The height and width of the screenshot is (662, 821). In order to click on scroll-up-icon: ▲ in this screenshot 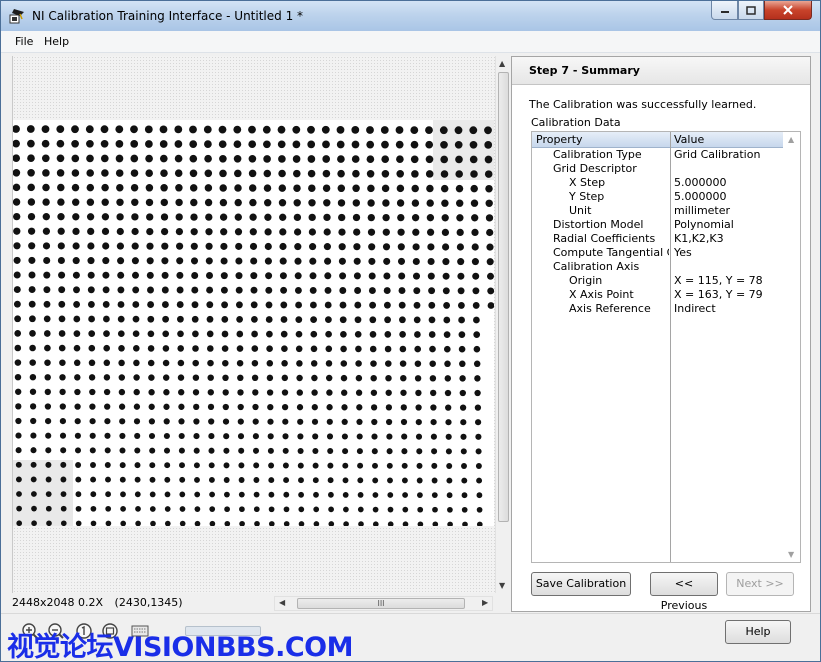, I will do `click(502, 63)`.